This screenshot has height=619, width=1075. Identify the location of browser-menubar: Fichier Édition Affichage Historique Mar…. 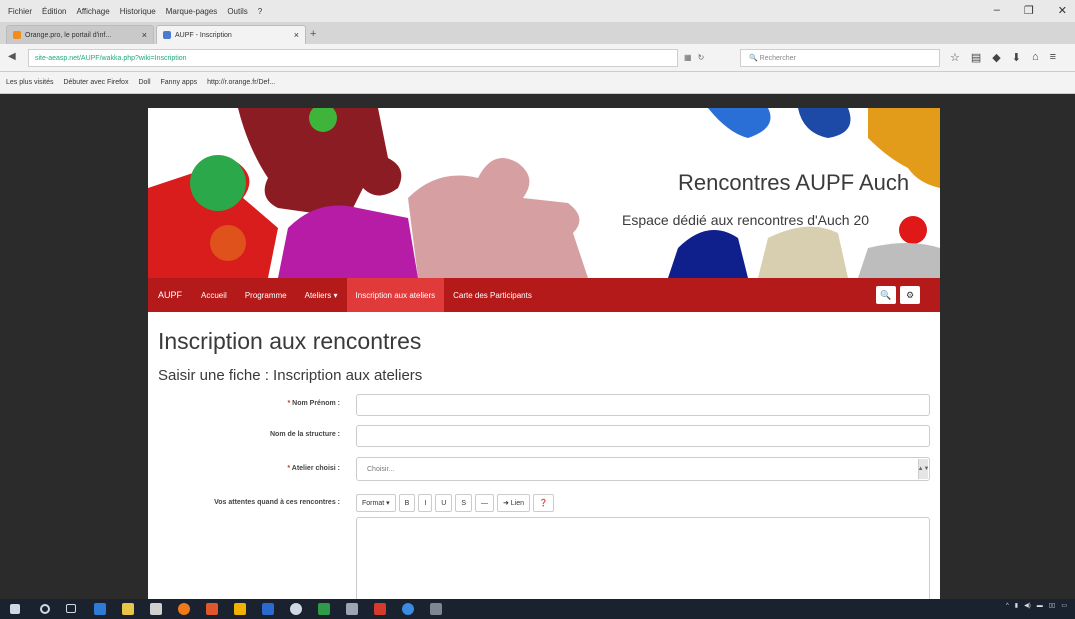
(537, 11).